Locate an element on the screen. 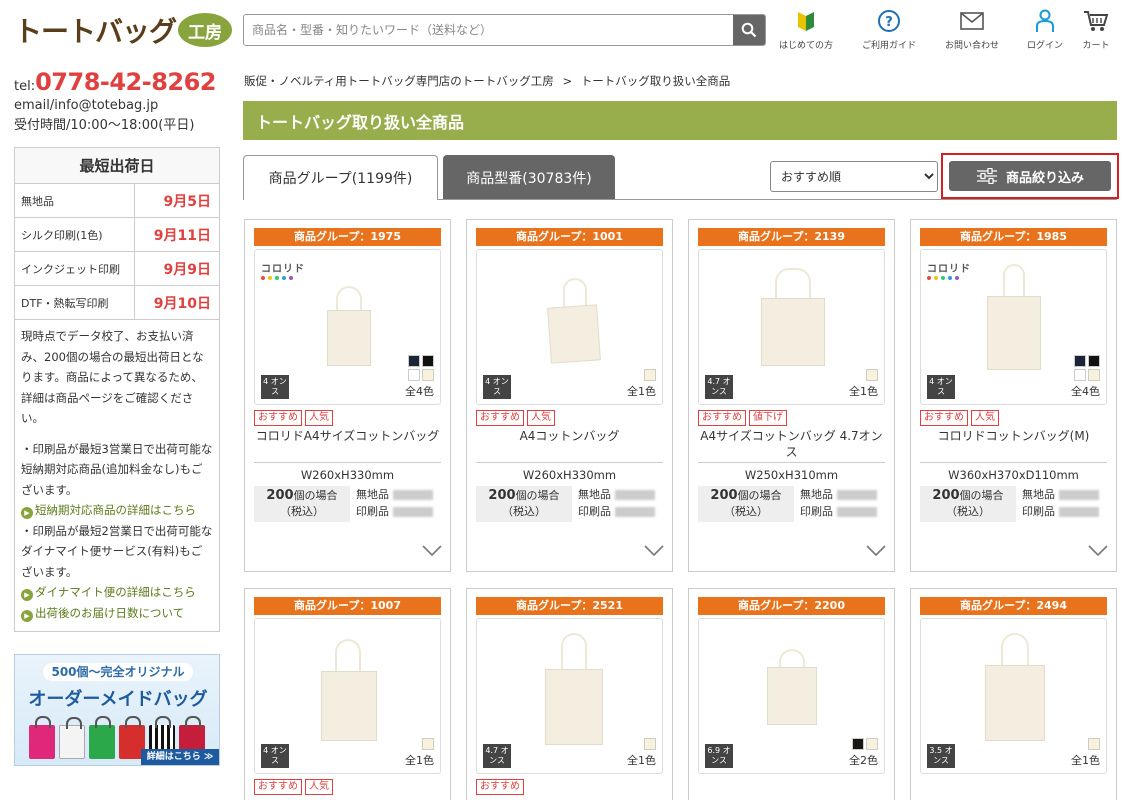 The height and width of the screenshot is (800, 1124). shipping-note-text: ・印刷品が最短2営業日で出荷可能なダイナマイト便サービス(有料)もございます。 is located at coordinates (117, 551).